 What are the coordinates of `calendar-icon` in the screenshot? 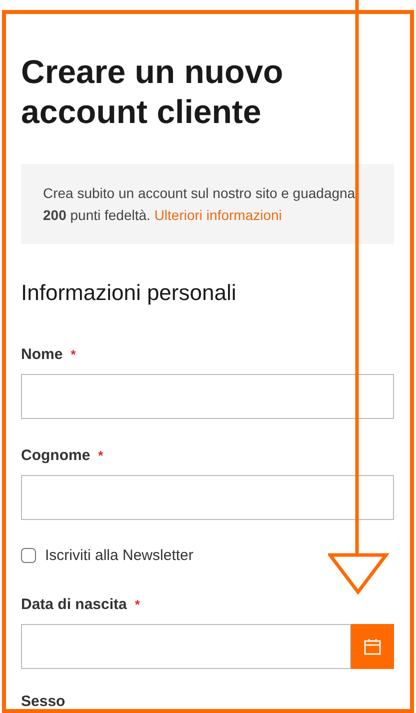 It's located at (372, 646).